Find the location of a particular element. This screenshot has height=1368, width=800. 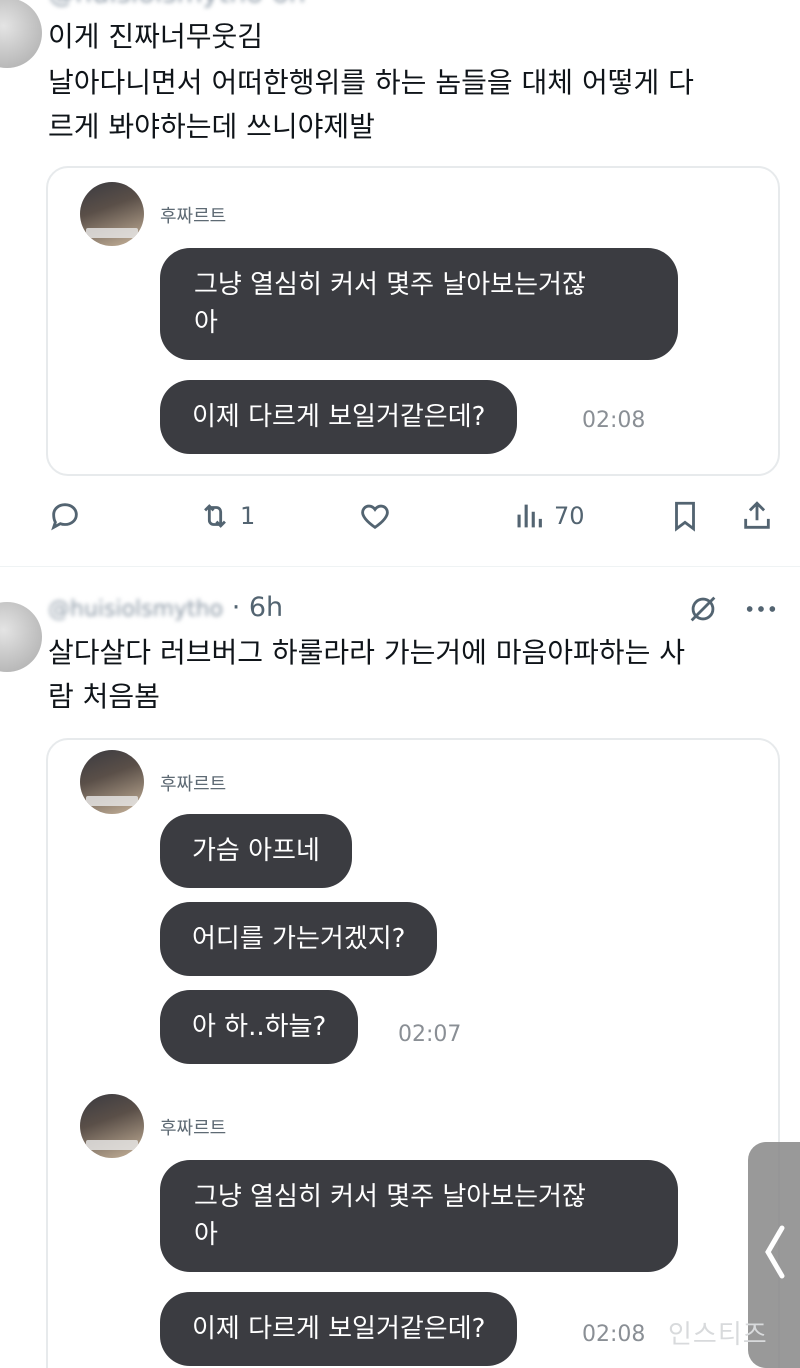

retweet-icon is located at coordinates (215, 516).